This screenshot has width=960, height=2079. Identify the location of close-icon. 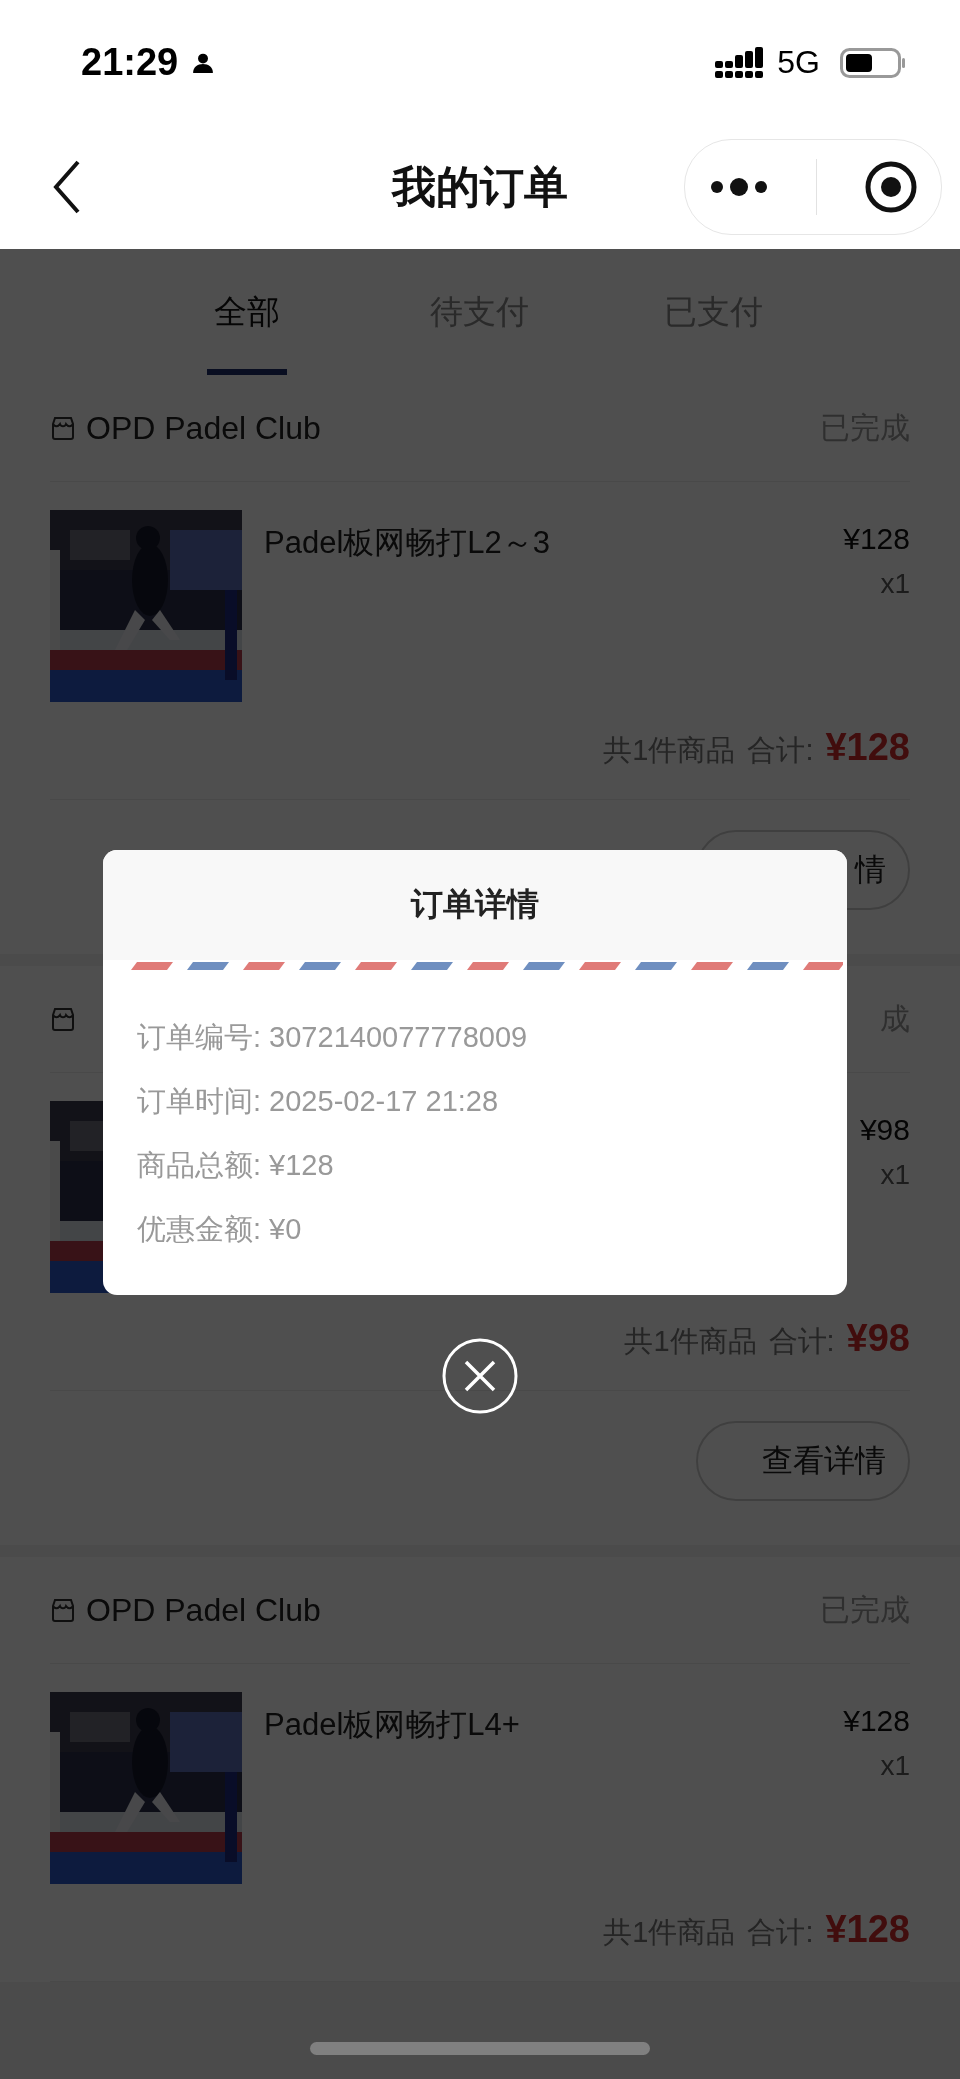
(480, 1376).